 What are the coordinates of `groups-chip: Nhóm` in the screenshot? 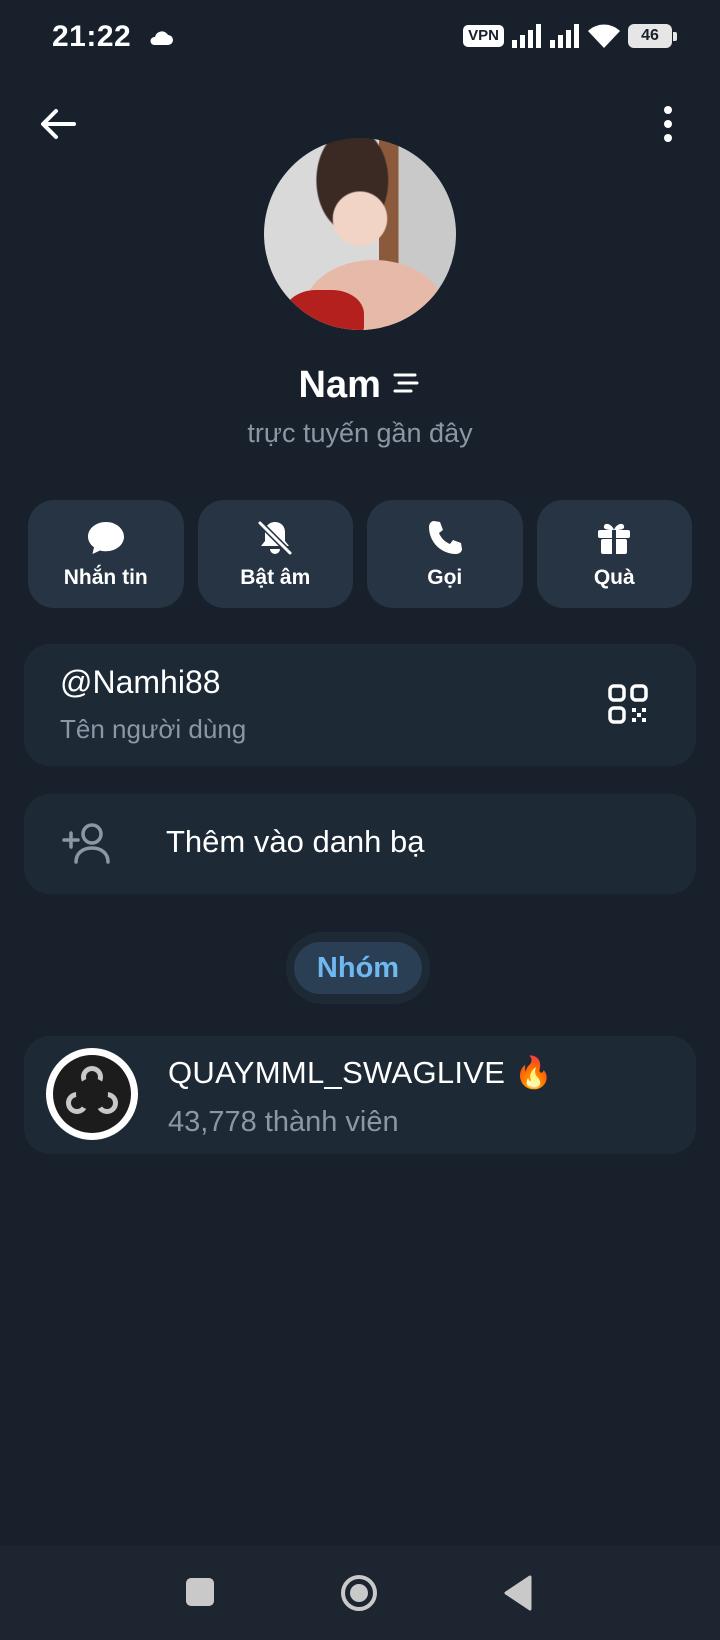 It's located at (358, 968).